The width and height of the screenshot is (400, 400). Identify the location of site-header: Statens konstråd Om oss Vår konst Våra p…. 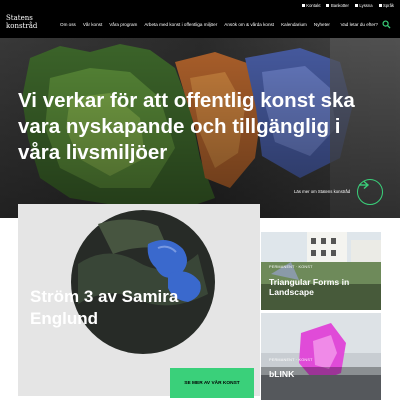
(200, 24).